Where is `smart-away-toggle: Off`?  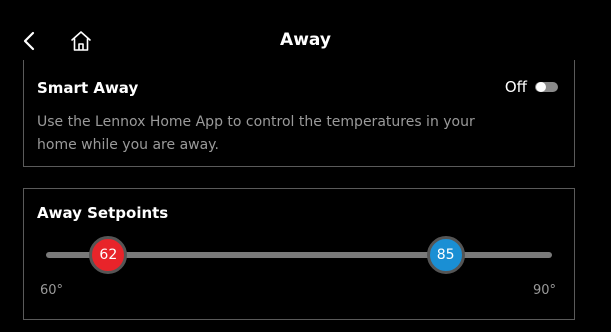 smart-away-toggle: Off is located at coordinates (531, 87).